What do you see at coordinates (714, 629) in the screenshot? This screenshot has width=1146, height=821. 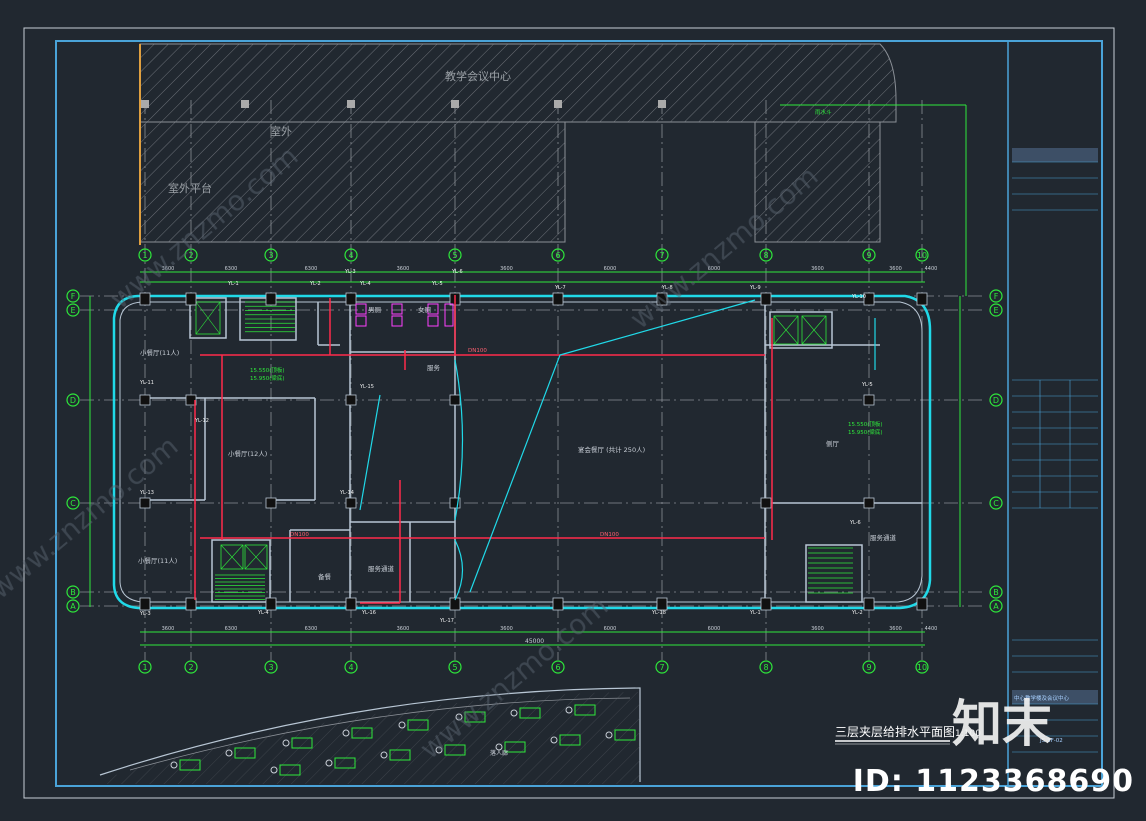 I see `dimension-bottom: 6000` at bounding box center [714, 629].